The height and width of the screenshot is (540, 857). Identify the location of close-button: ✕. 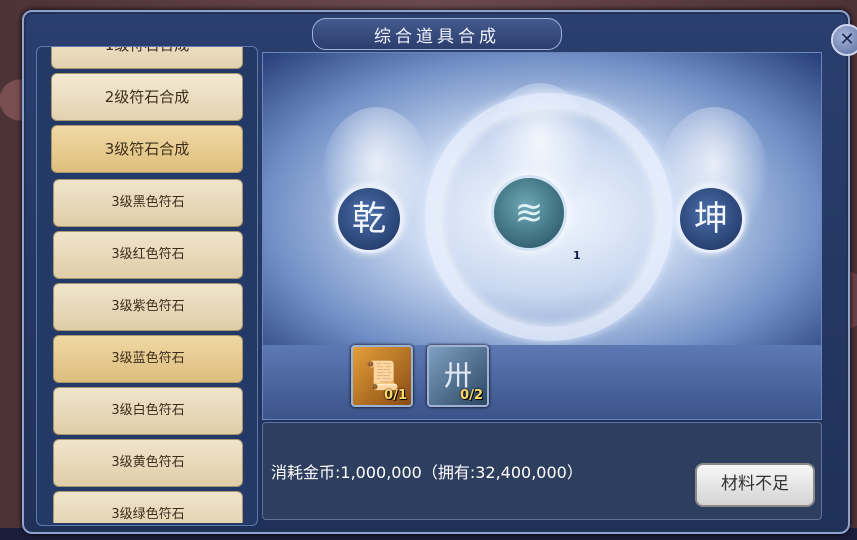
(844, 40).